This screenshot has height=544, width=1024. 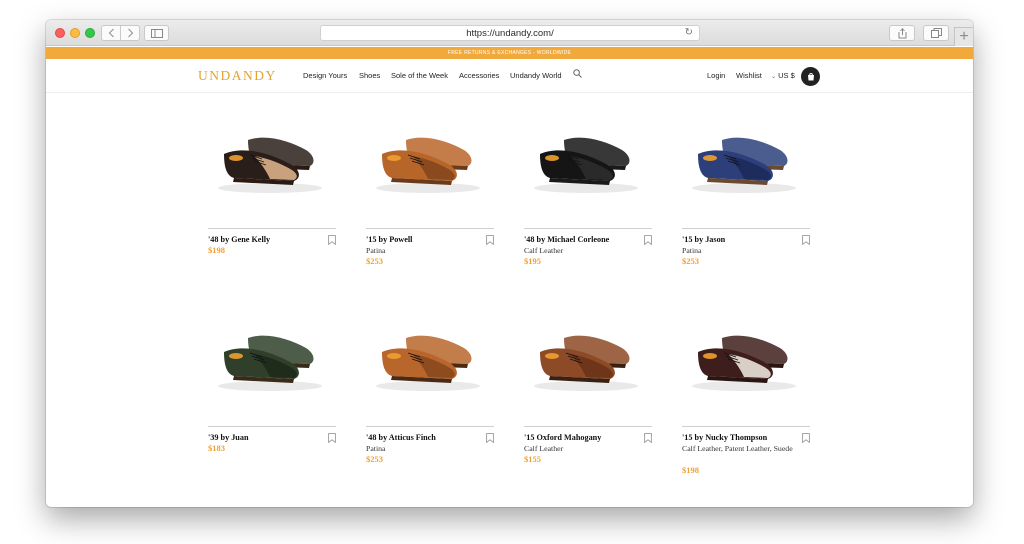 I want to click on product-price: $183, so click(x=216, y=448).